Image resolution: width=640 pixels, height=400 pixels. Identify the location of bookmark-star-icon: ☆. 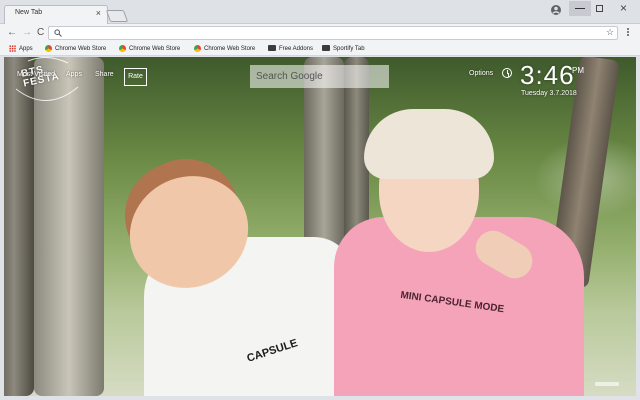
(610, 32).